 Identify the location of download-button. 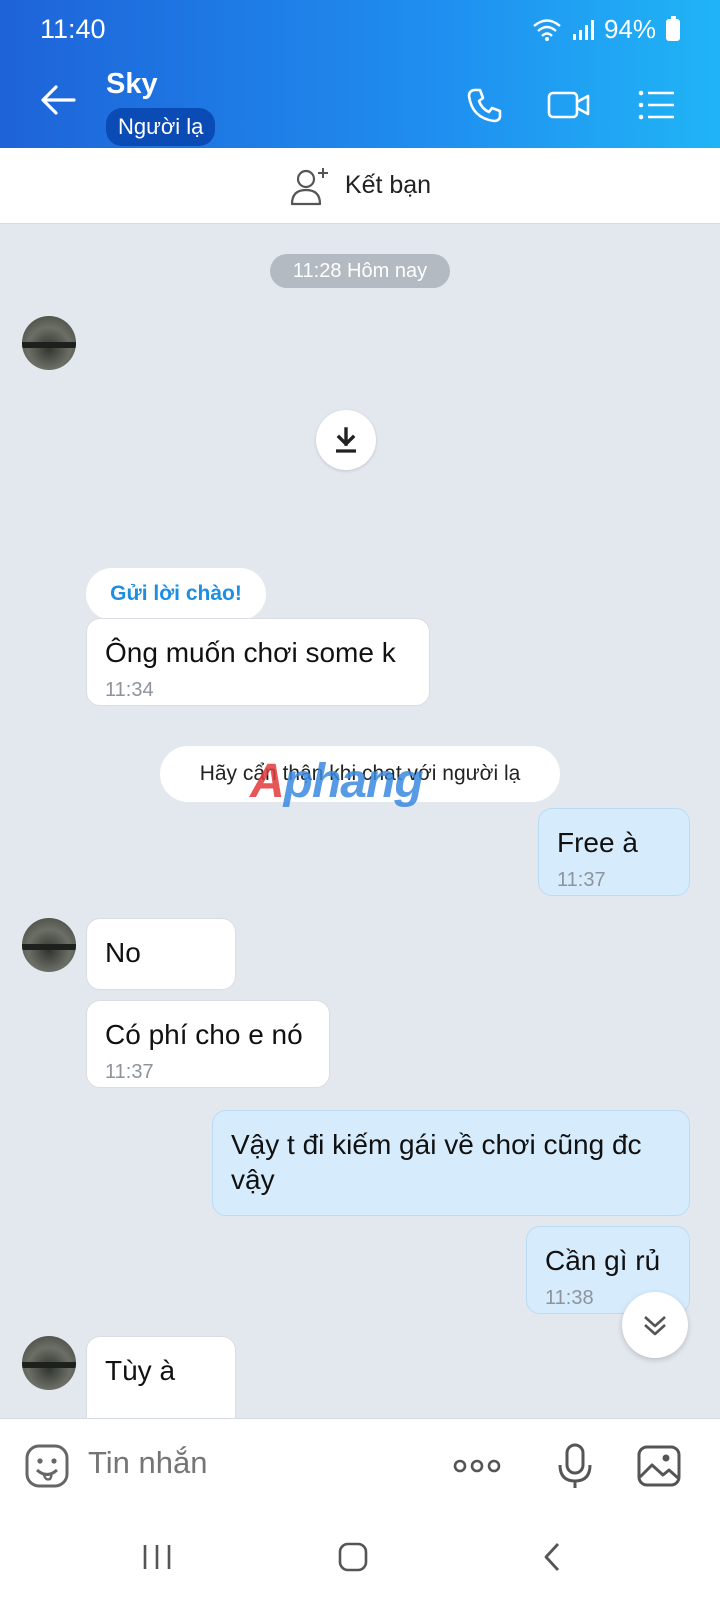
(346, 440).